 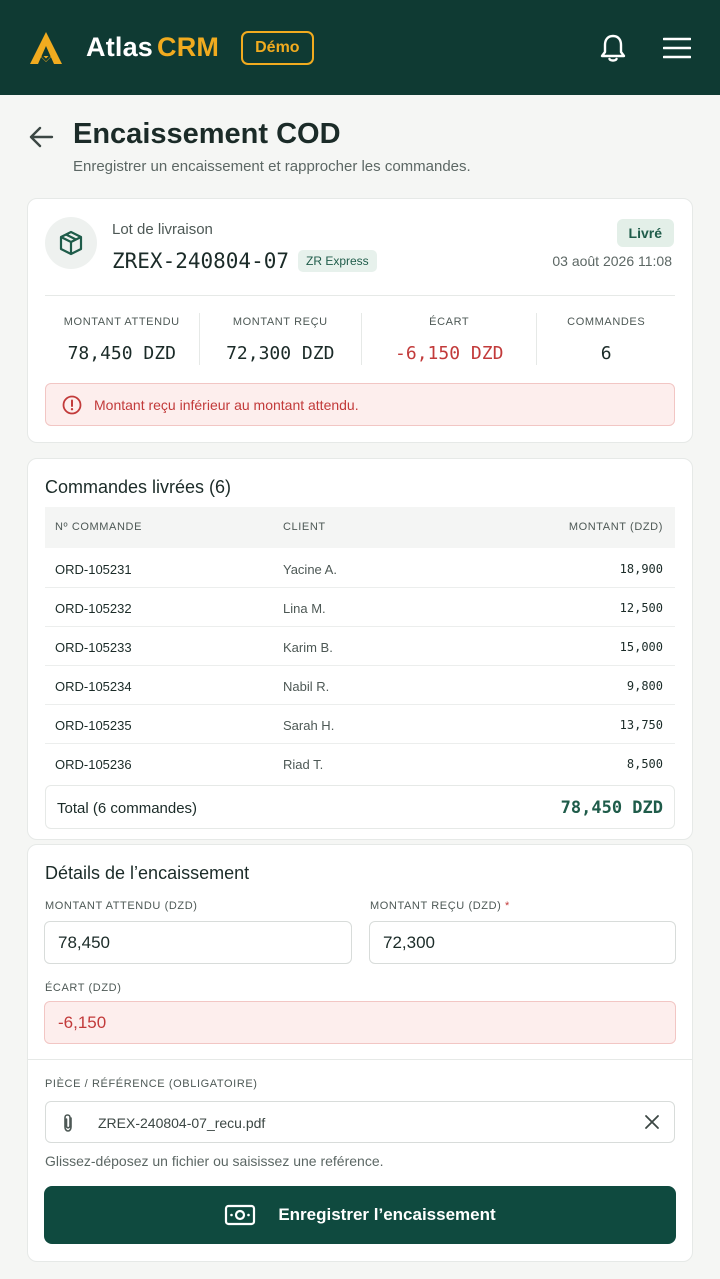 What do you see at coordinates (641, 608) in the screenshot?
I see `order-amount: 12,500` at bounding box center [641, 608].